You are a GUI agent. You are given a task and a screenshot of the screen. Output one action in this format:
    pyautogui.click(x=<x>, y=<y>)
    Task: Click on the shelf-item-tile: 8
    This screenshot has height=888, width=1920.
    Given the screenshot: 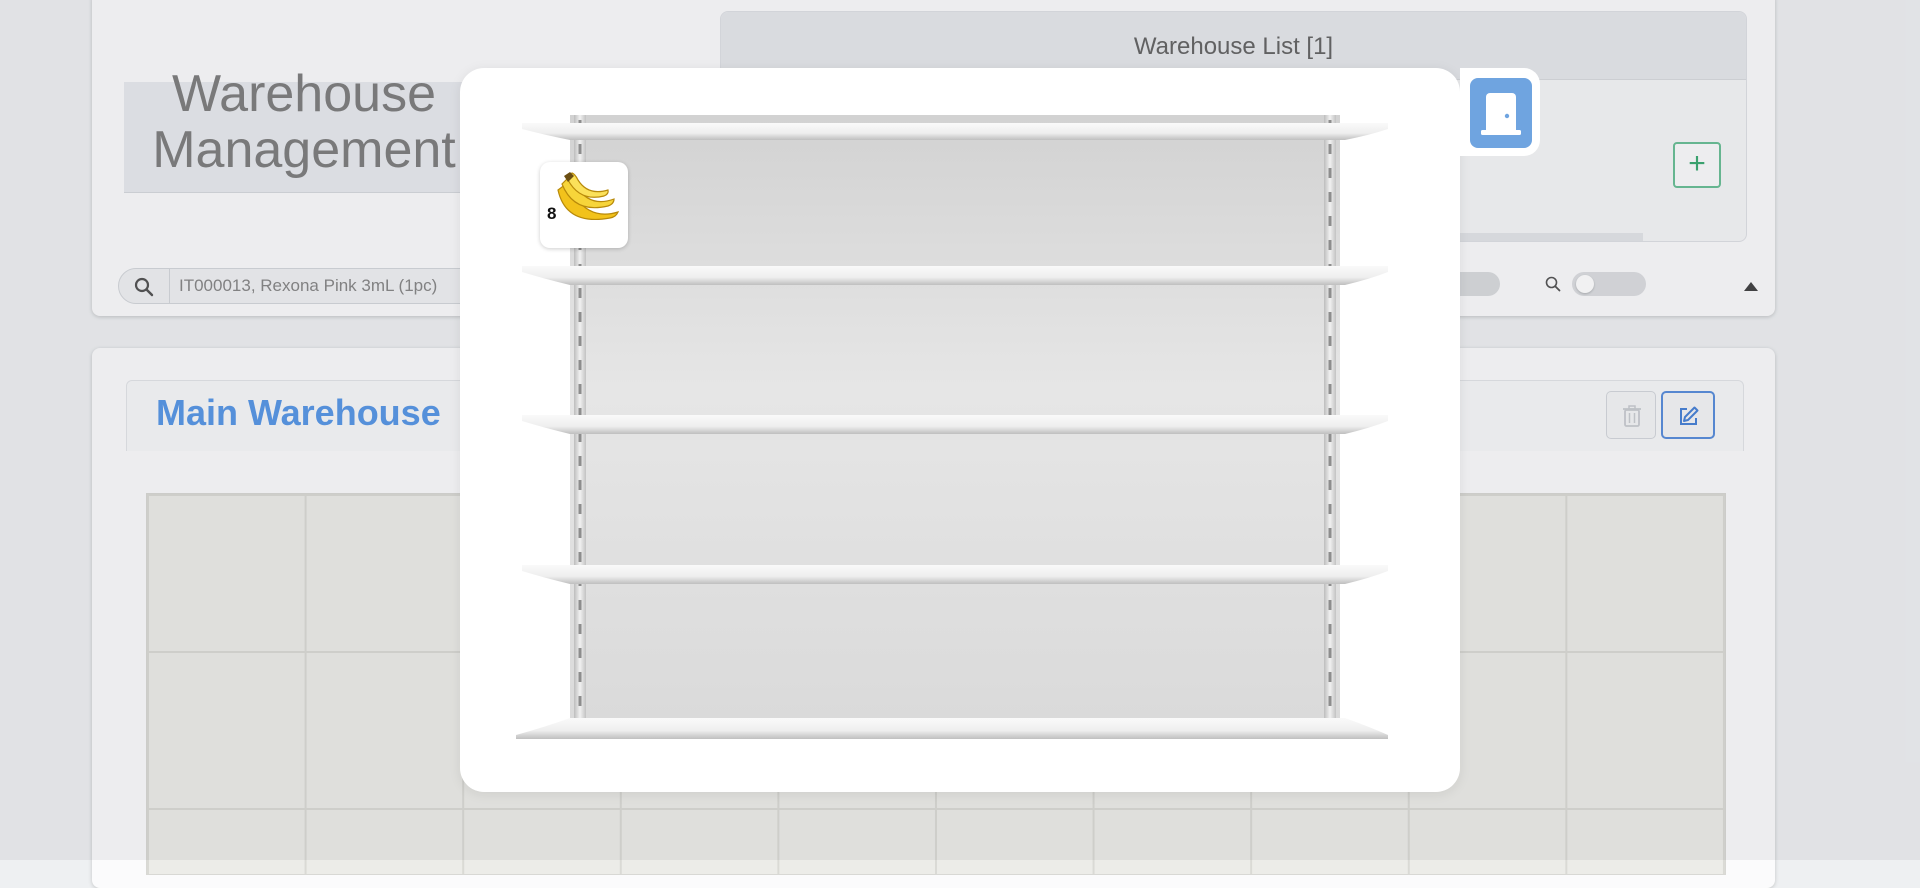 What is the action you would take?
    pyautogui.click(x=584, y=205)
    